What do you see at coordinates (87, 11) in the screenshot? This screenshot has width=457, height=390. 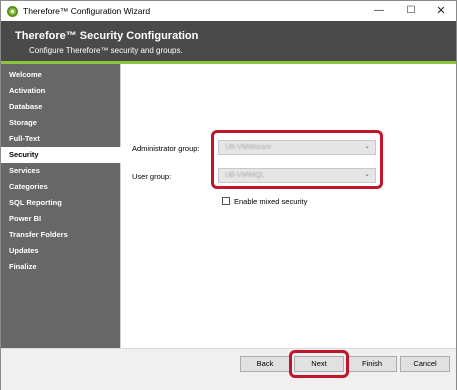 I see `window-title: Therefore™ Configuration Wizard` at bounding box center [87, 11].